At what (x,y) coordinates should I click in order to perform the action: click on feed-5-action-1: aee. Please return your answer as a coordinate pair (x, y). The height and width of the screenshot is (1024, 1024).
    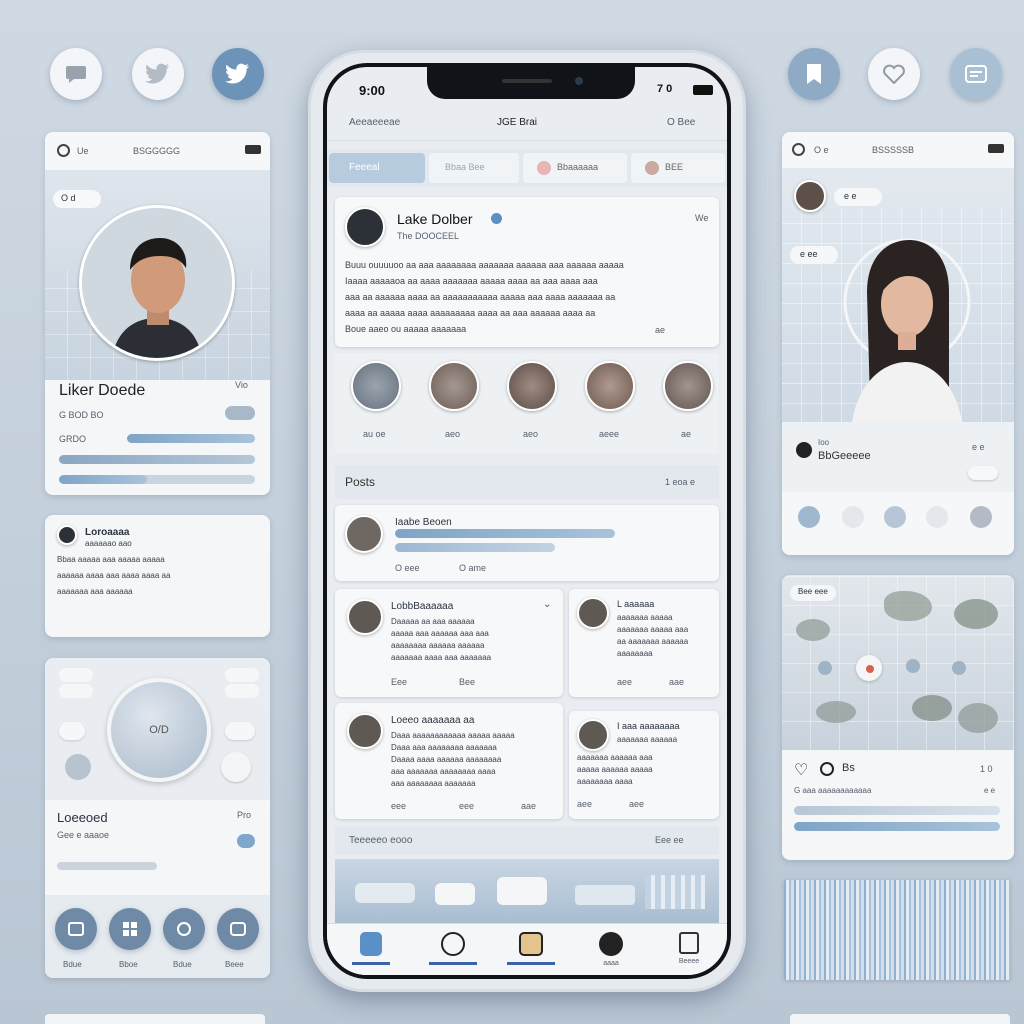
    Looking at the image, I should click on (584, 804).